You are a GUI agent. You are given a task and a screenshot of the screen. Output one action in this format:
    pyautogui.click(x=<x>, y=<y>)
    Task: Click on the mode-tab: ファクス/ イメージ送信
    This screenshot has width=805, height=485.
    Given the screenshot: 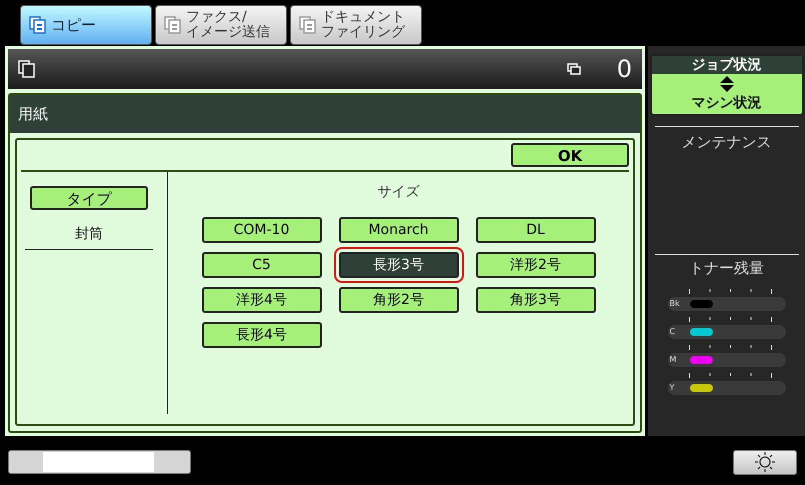 What is the action you would take?
    pyautogui.click(x=221, y=25)
    